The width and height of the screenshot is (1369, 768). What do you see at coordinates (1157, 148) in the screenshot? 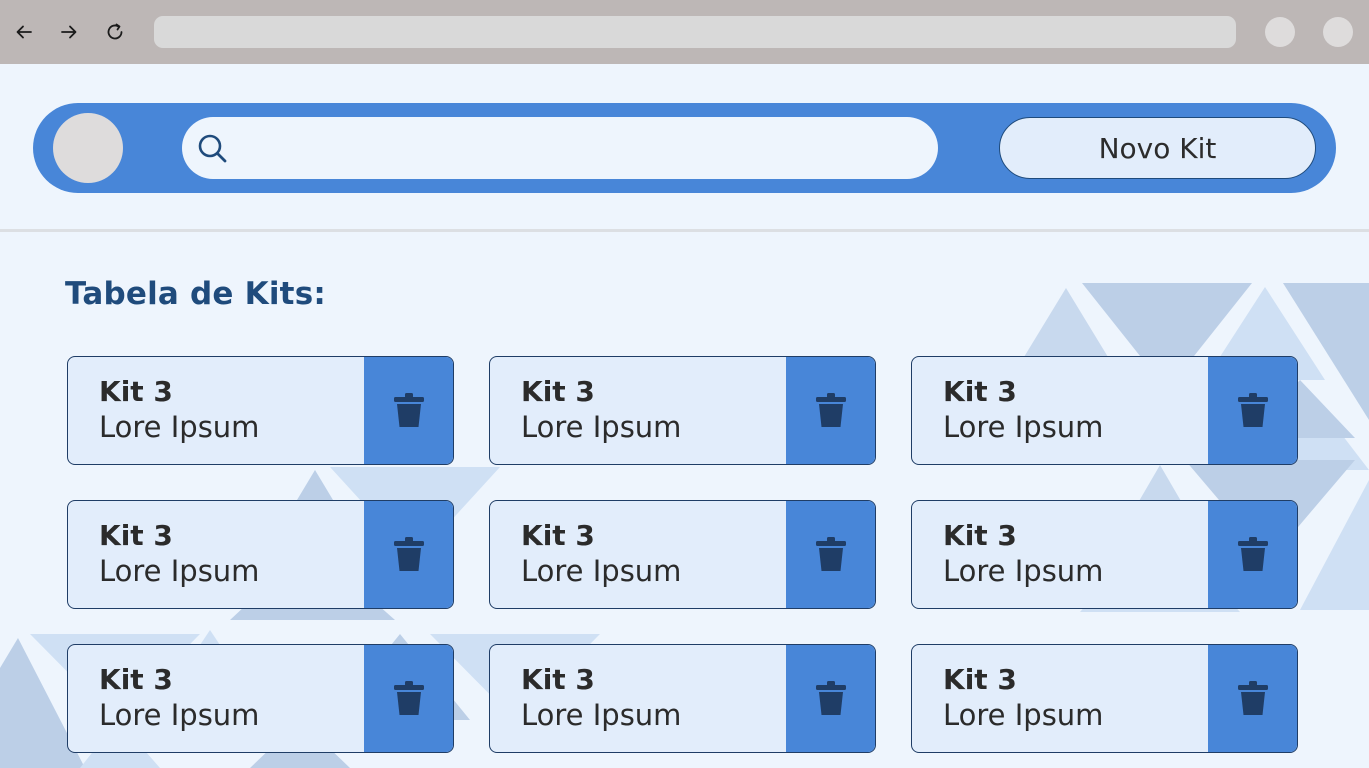
I see `new-kit-button: Novo Kit` at bounding box center [1157, 148].